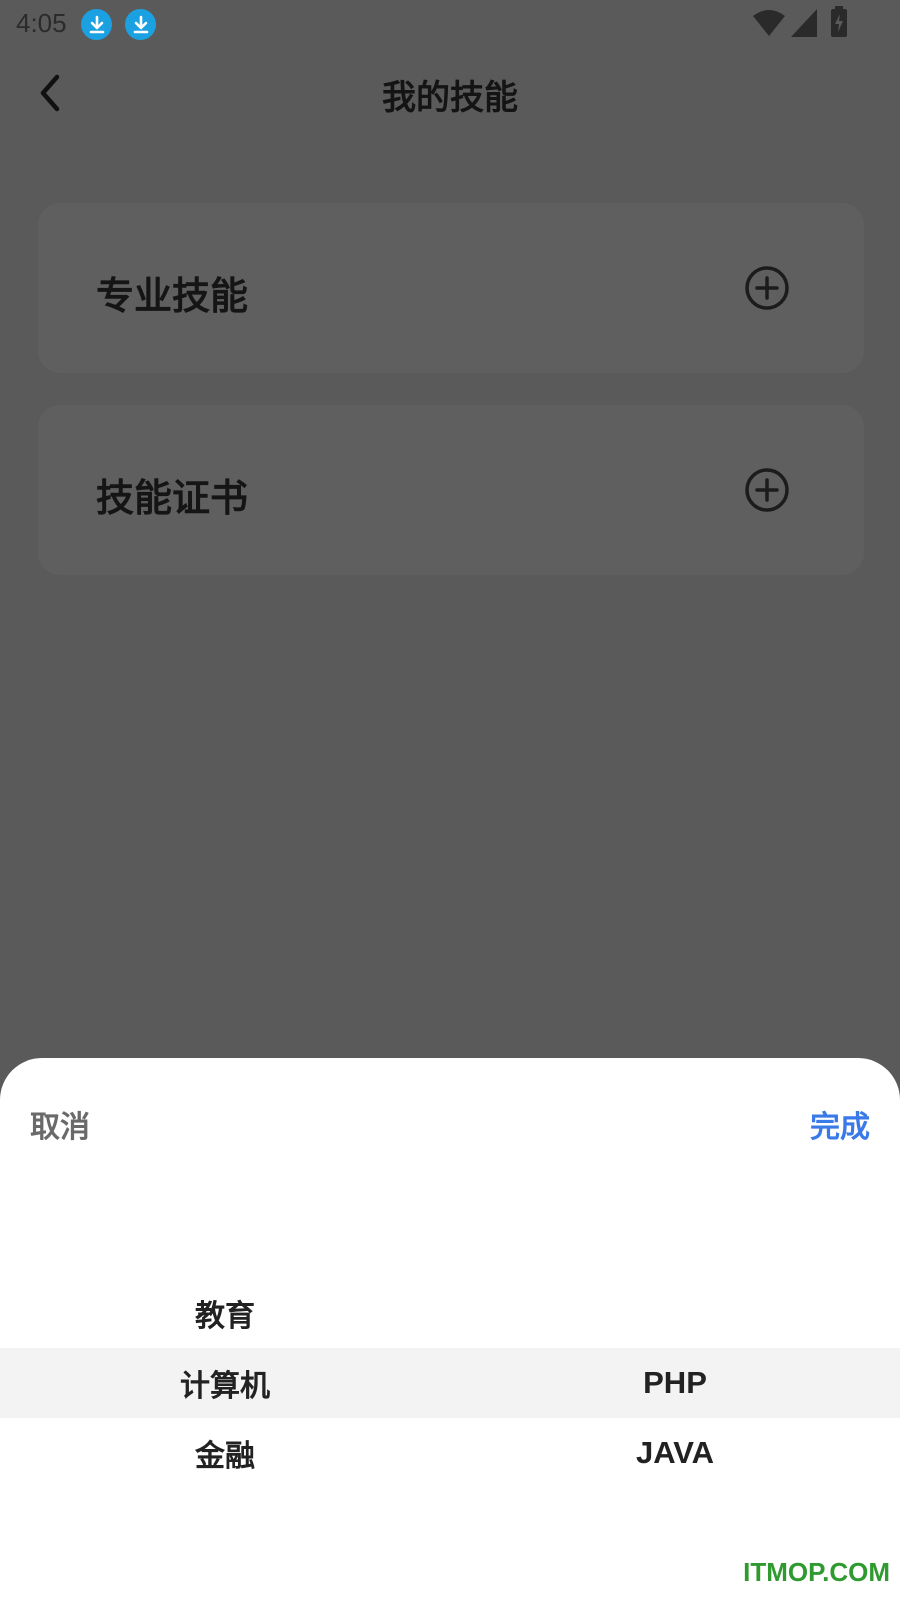 The width and height of the screenshot is (900, 1600). I want to click on header: 我的技能, so click(450, 94).